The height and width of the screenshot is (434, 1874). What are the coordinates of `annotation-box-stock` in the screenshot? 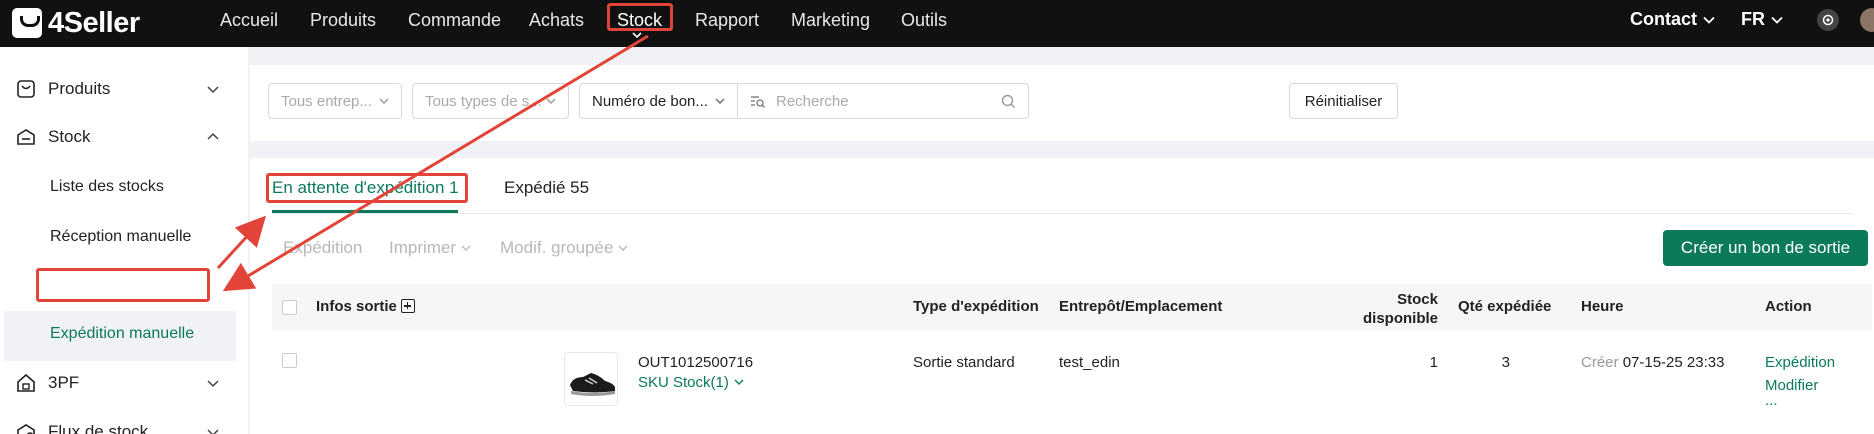 It's located at (640, 17).